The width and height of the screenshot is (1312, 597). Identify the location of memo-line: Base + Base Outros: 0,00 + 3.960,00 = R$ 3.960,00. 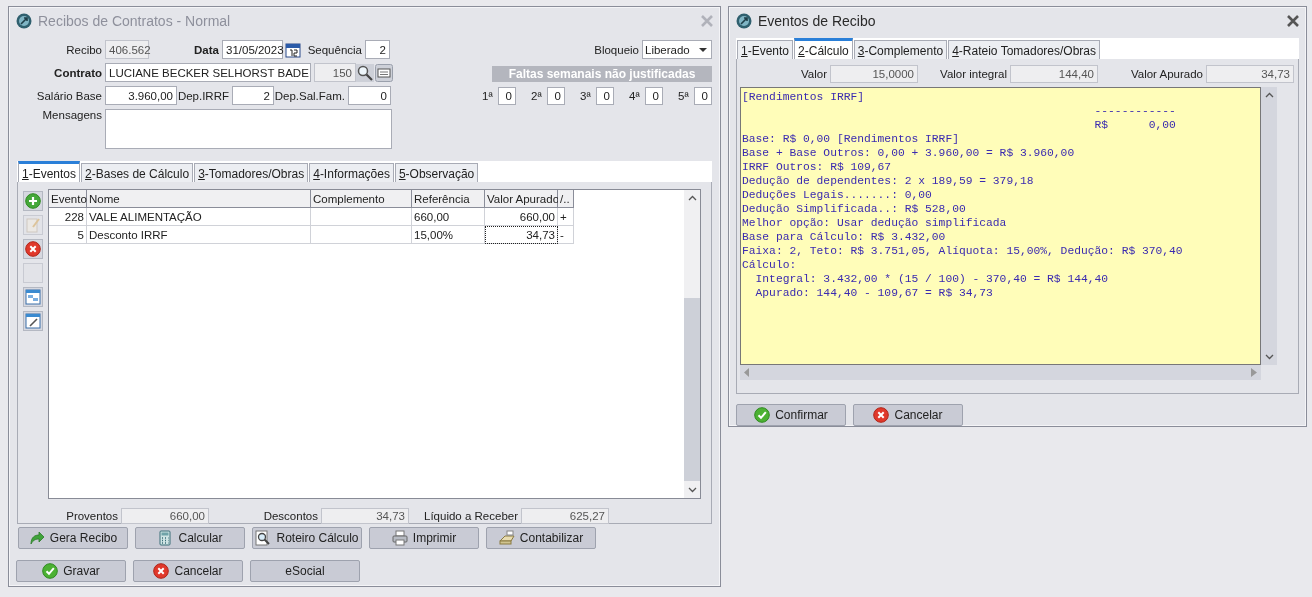
(909, 153).